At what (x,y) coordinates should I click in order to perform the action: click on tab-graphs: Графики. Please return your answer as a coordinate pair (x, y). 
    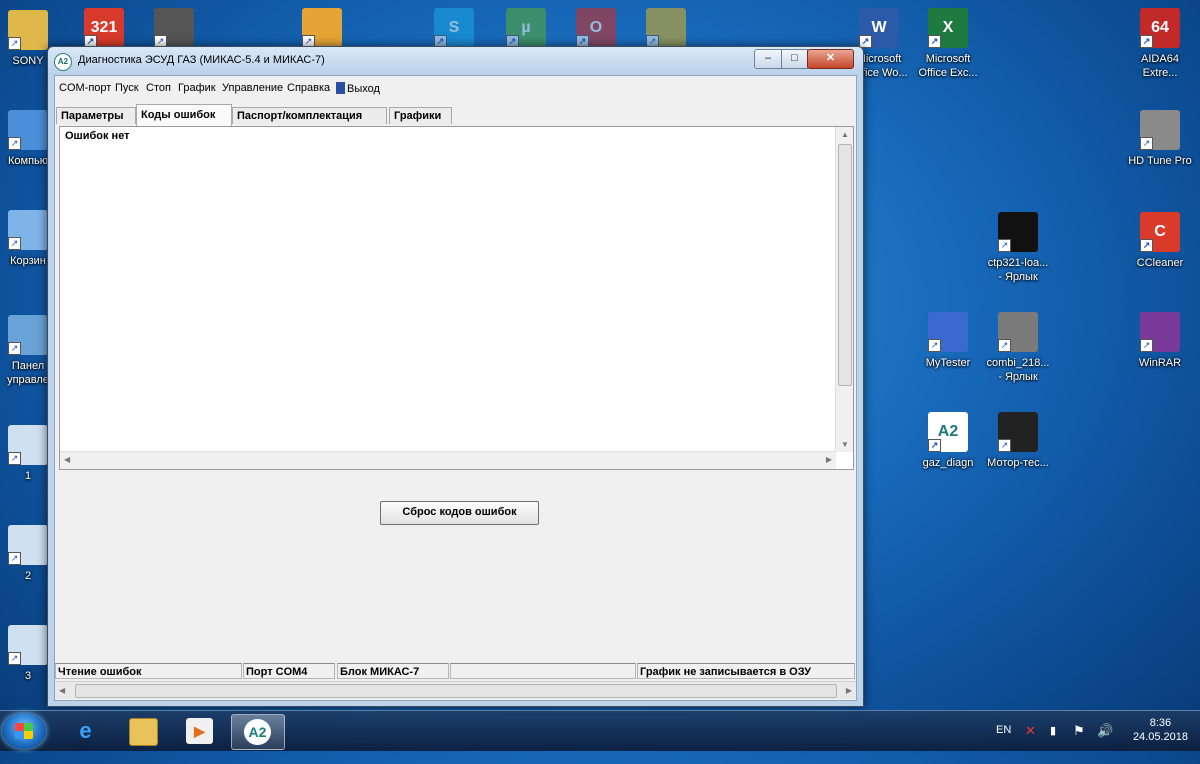
    Looking at the image, I should click on (420, 115).